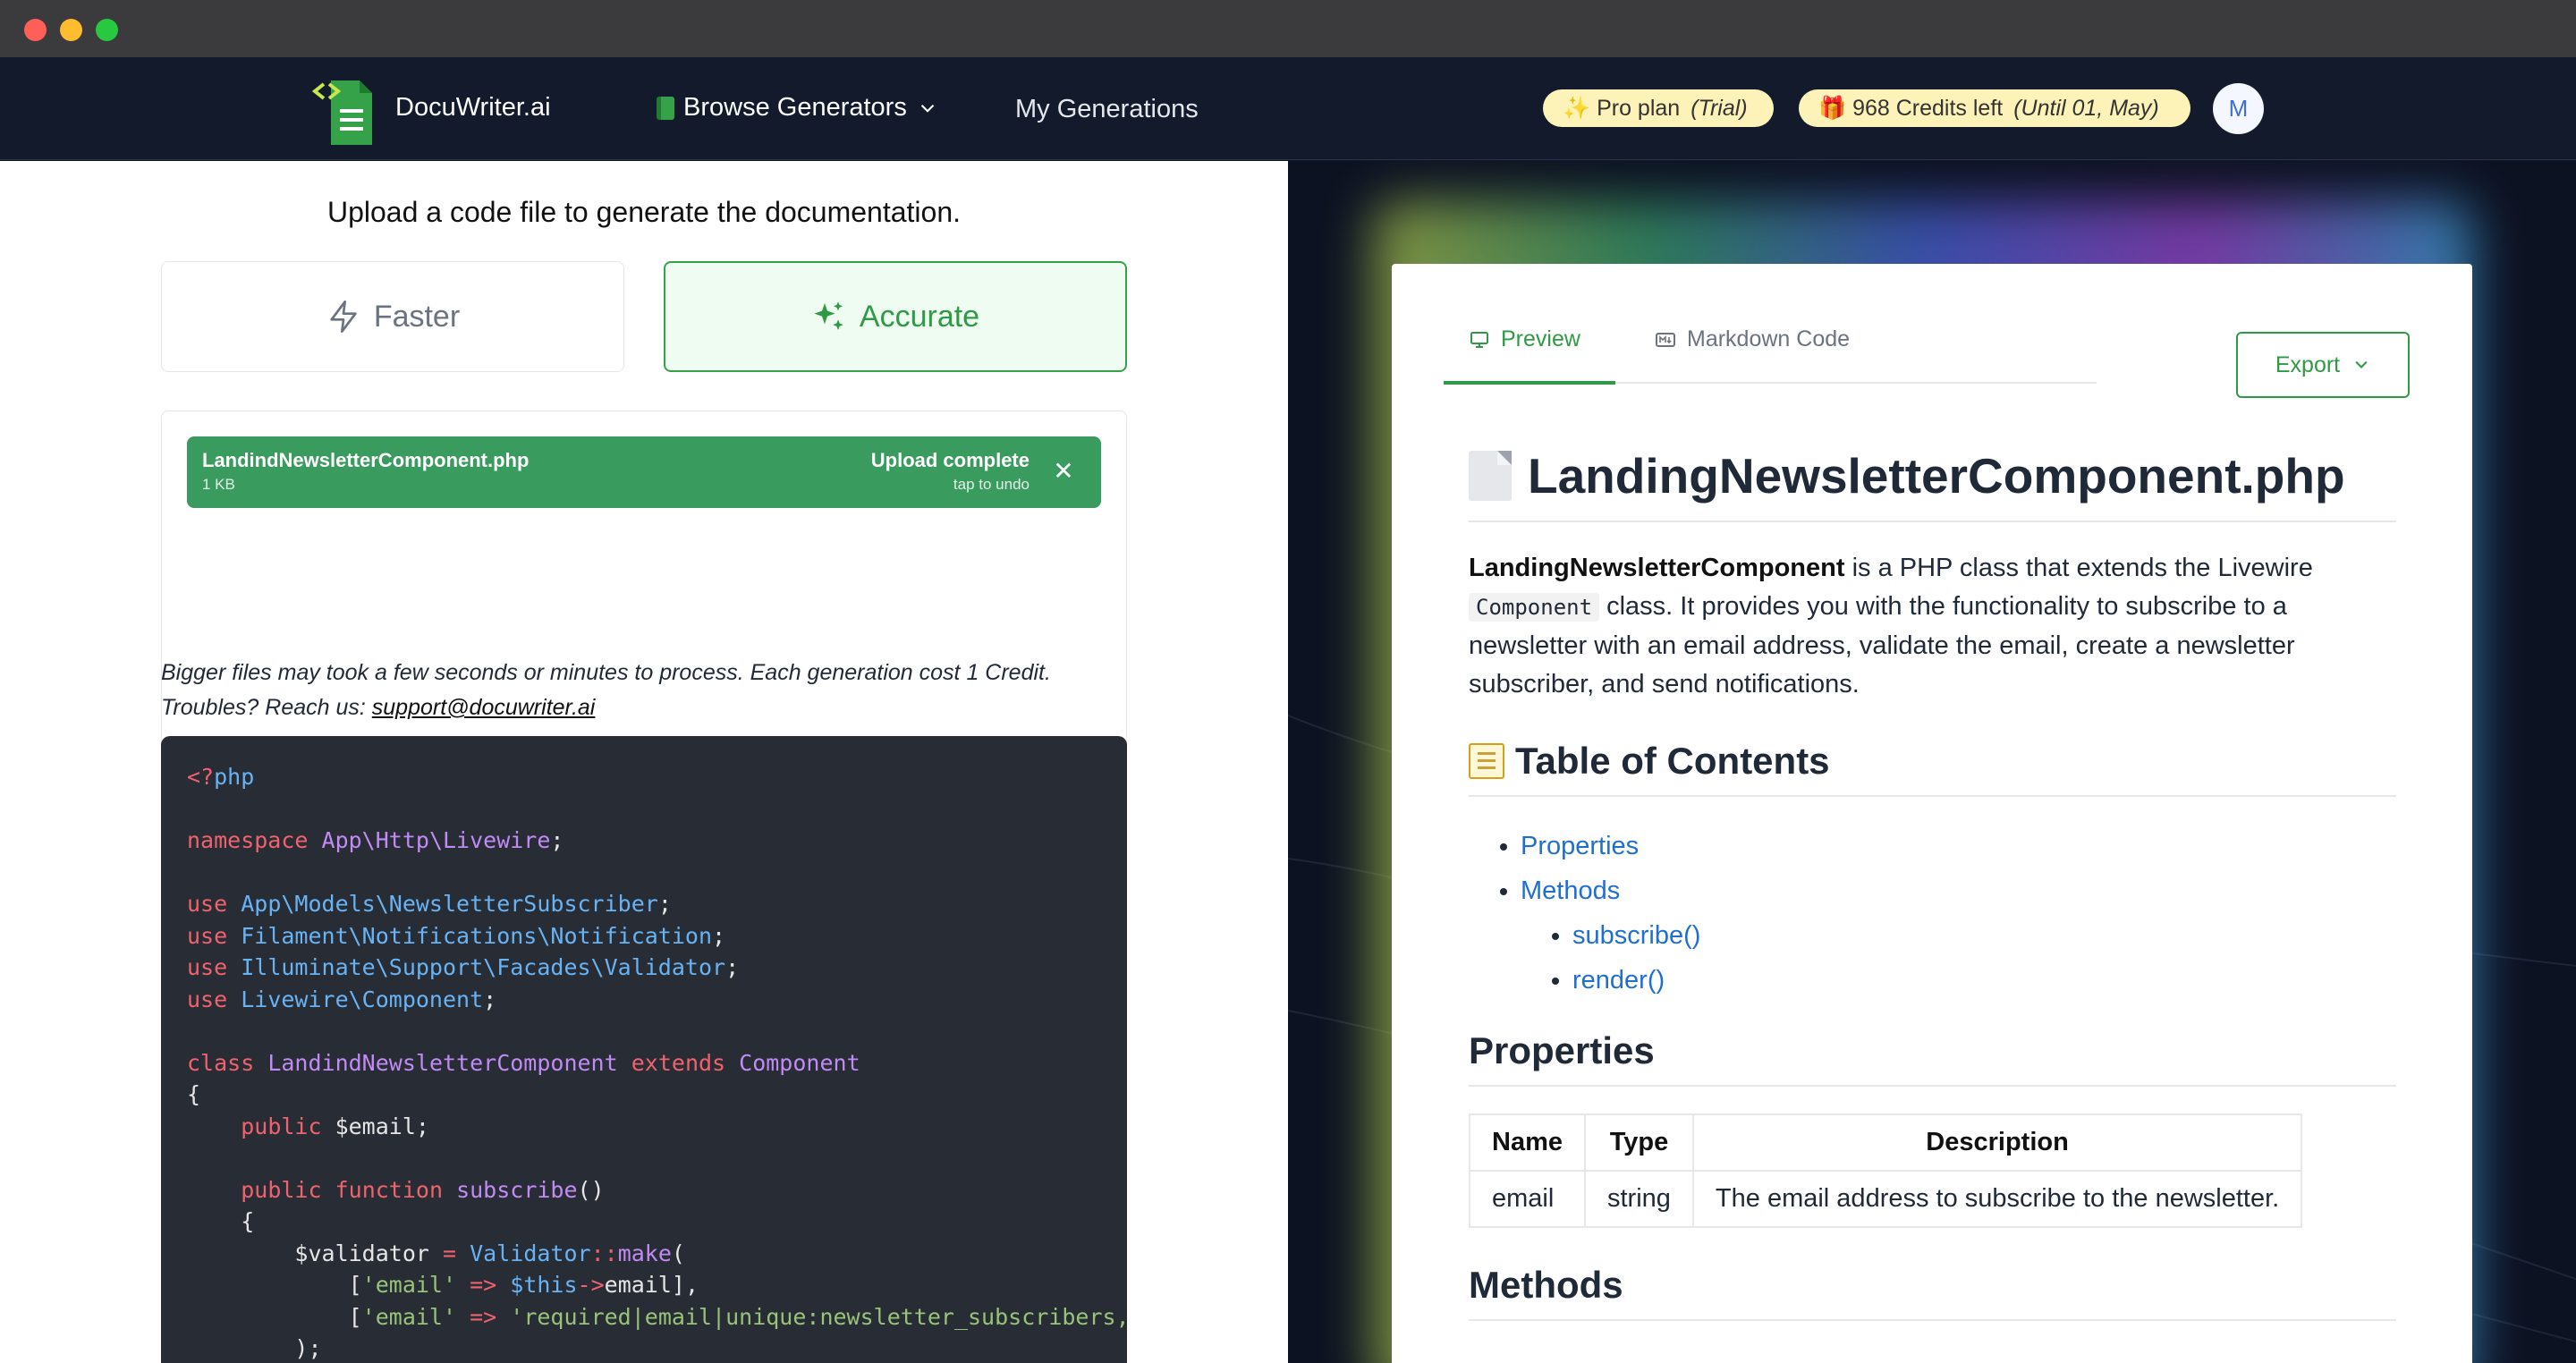 This screenshot has height=1363, width=2576. I want to click on markdown-icon, so click(1665, 339).